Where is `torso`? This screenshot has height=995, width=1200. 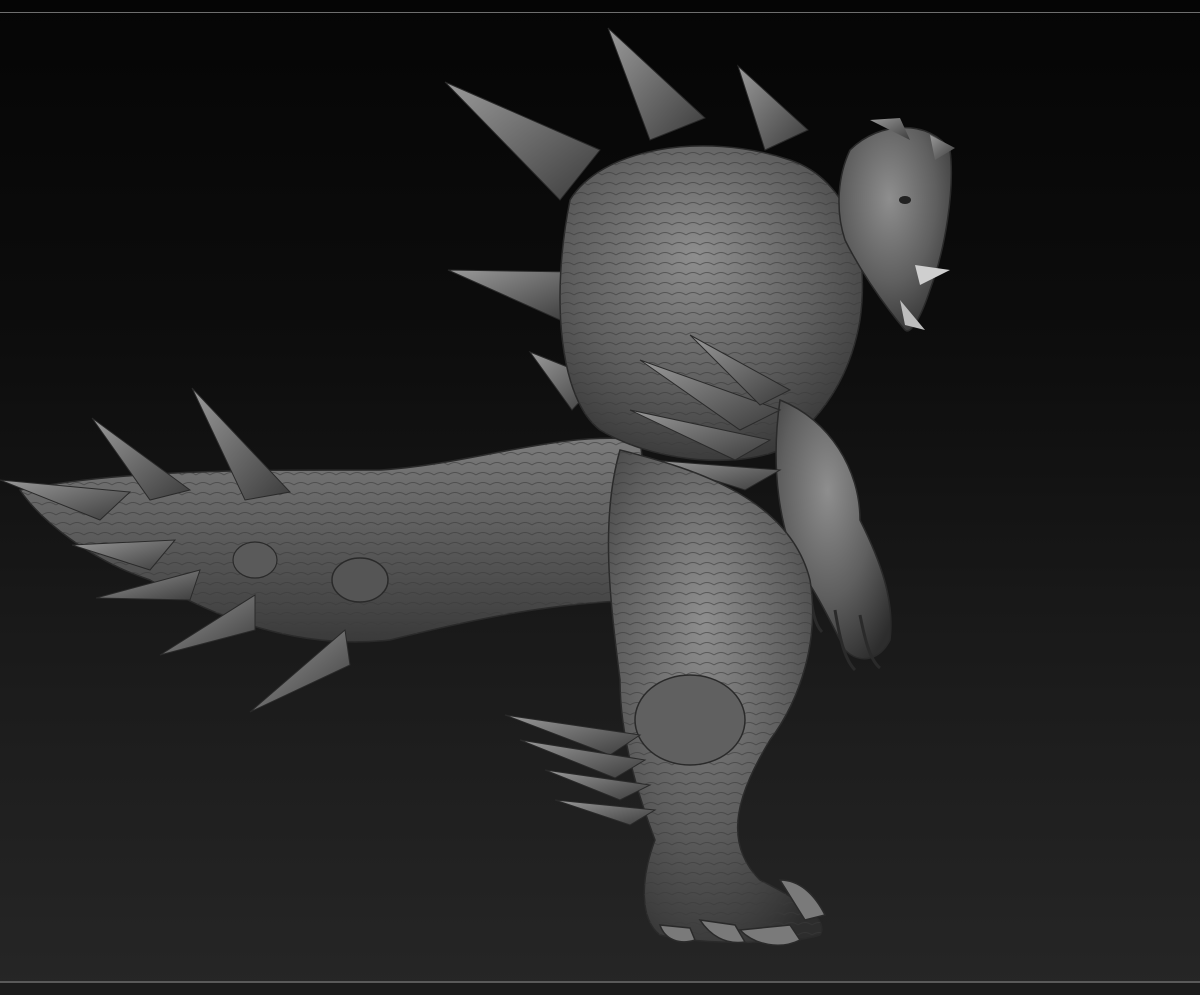 torso is located at coordinates (711, 303).